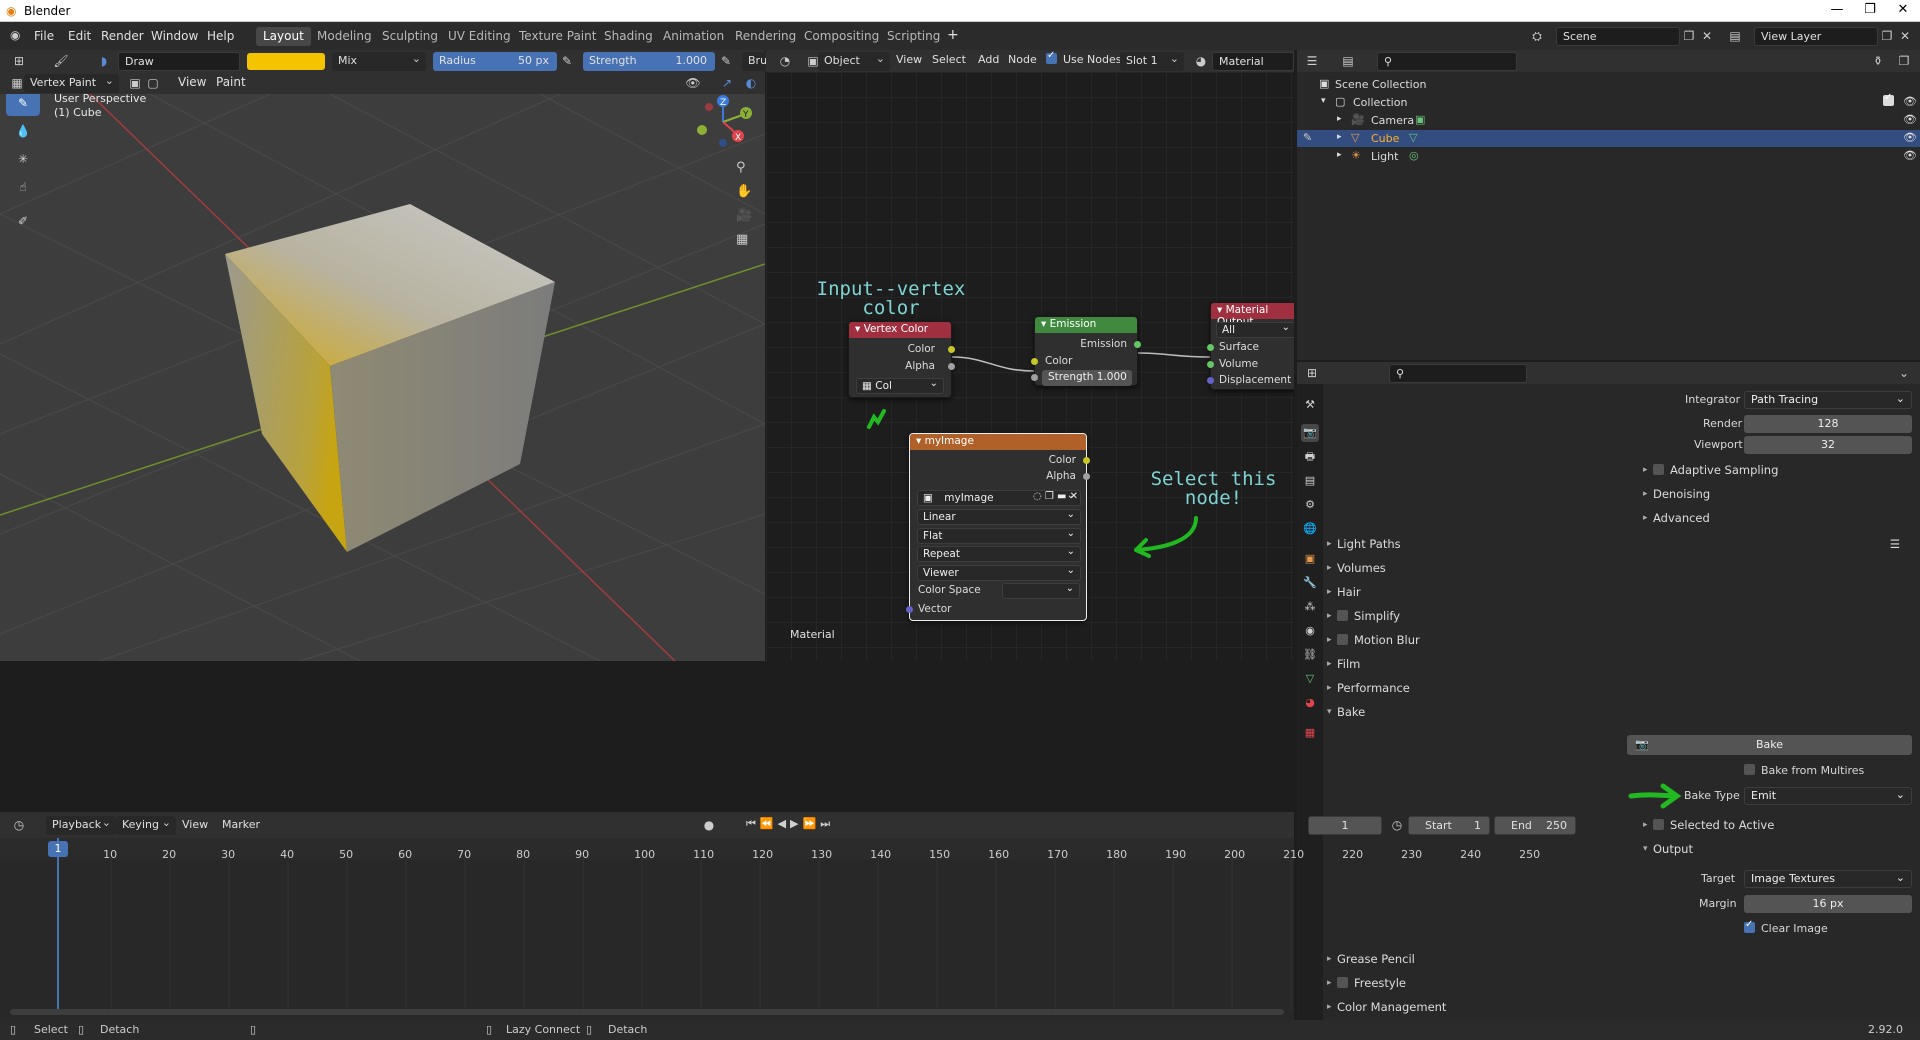 The height and width of the screenshot is (1040, 1920). Describe the element at coordinates (1621, 1007) in the screenshot. I see `color-management-section: Color Management` at that location.